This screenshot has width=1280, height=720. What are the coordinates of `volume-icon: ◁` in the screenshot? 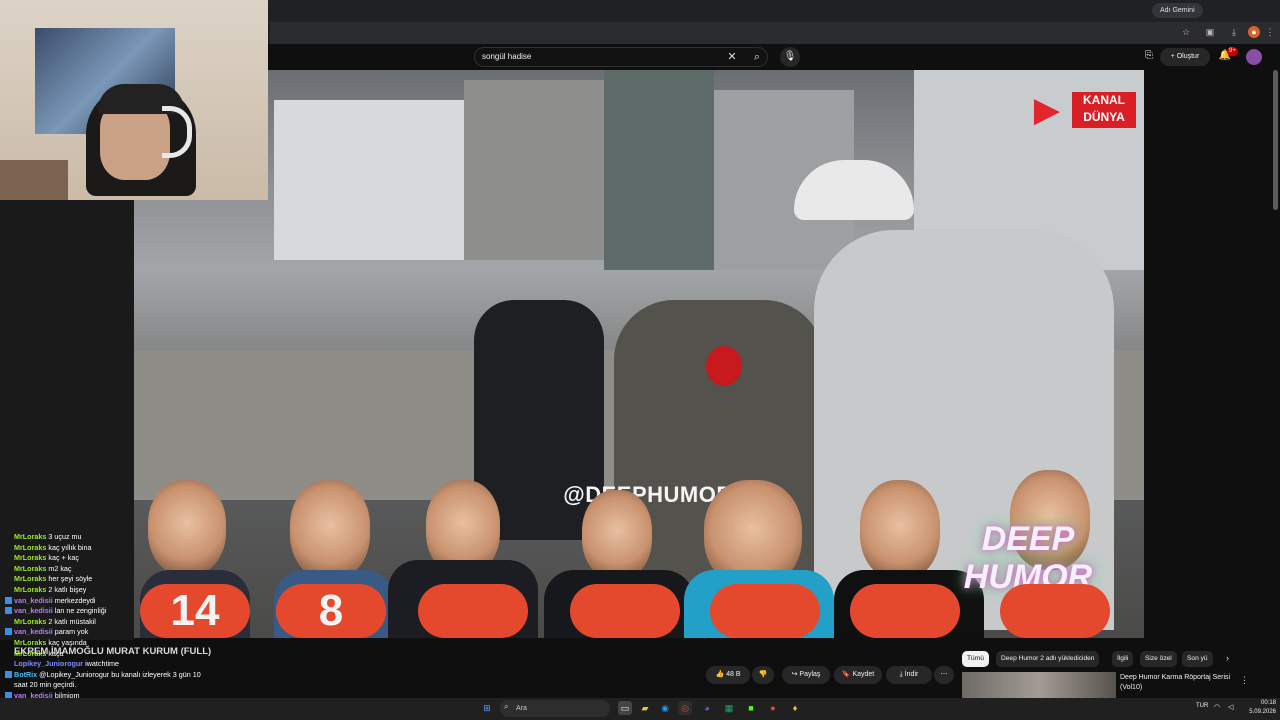 It's located at (1233, 708).